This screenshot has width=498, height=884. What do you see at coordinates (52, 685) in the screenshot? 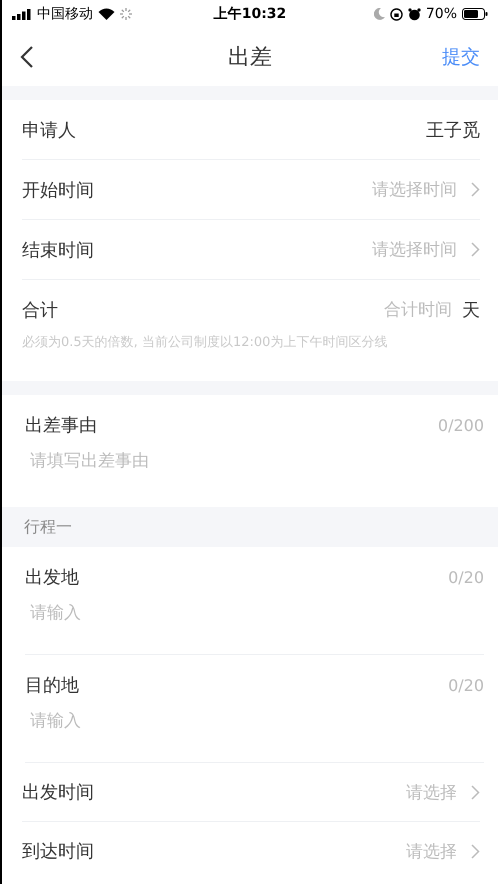
I see `field-label: 目的地` at bounding box center [52, 685].